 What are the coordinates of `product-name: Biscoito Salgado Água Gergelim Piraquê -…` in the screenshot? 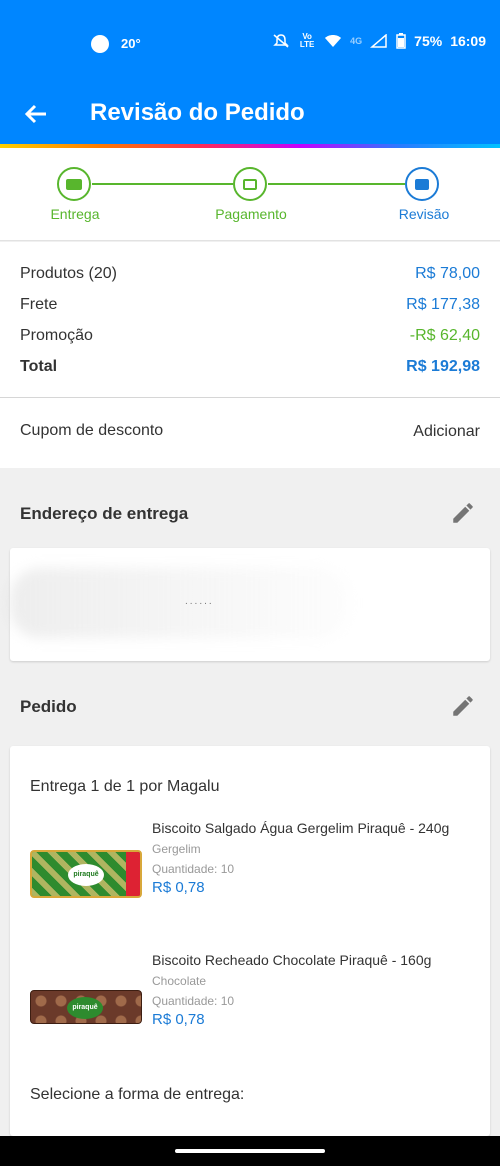 It's located at (301, 828).